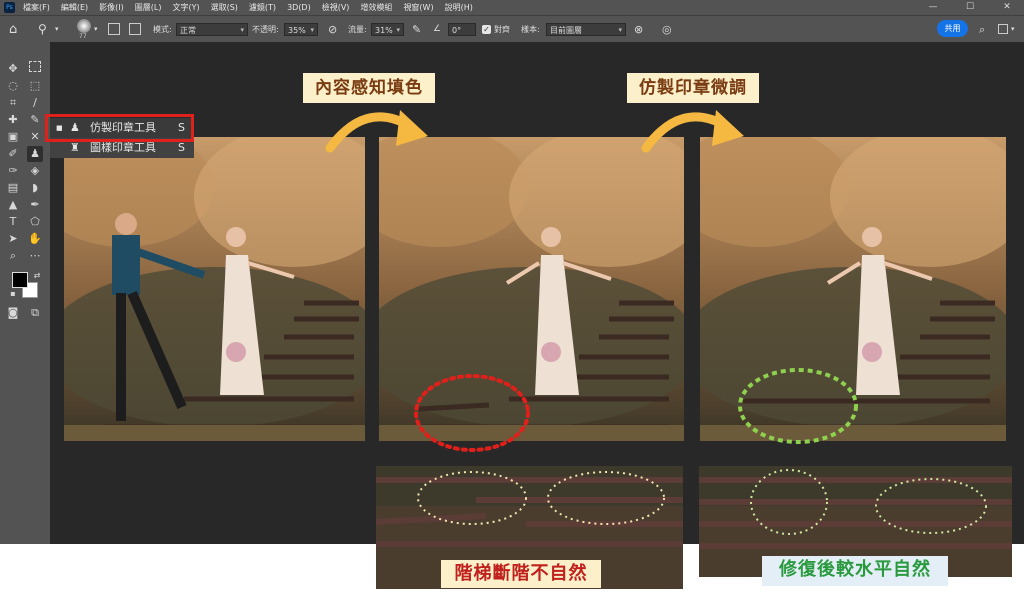  I want to click on flyout-highlight-box, so click(119, 128).